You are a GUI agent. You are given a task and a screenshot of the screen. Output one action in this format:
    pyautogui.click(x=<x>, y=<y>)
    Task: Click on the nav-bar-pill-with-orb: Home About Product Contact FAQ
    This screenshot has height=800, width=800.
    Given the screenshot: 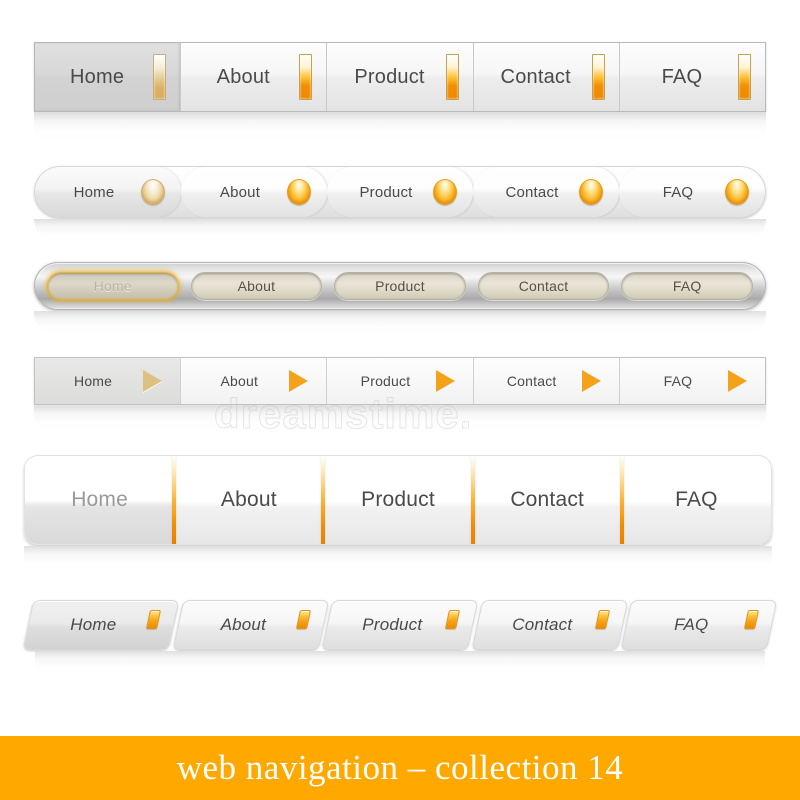 What is the action you would take?
    pyautogui.click(x=400, y=204)
    